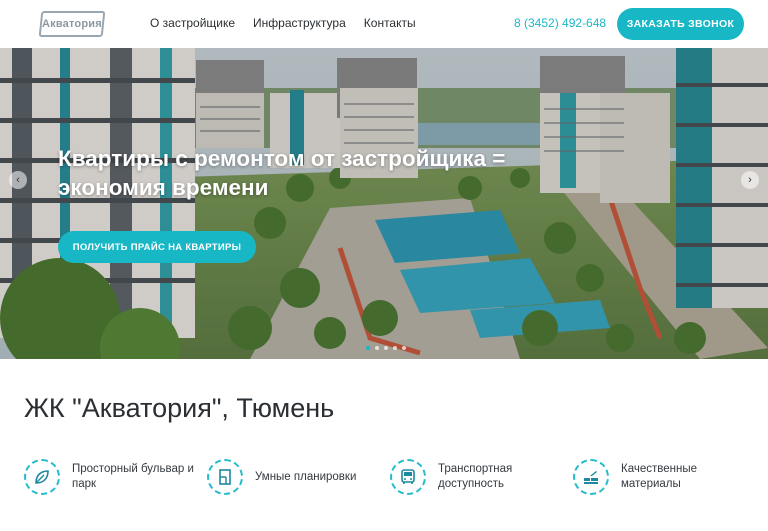 The height and width of the screenshot is (531, 768). I want to click on phone-link: 8 (3452) 492-648, so click(560, 23).